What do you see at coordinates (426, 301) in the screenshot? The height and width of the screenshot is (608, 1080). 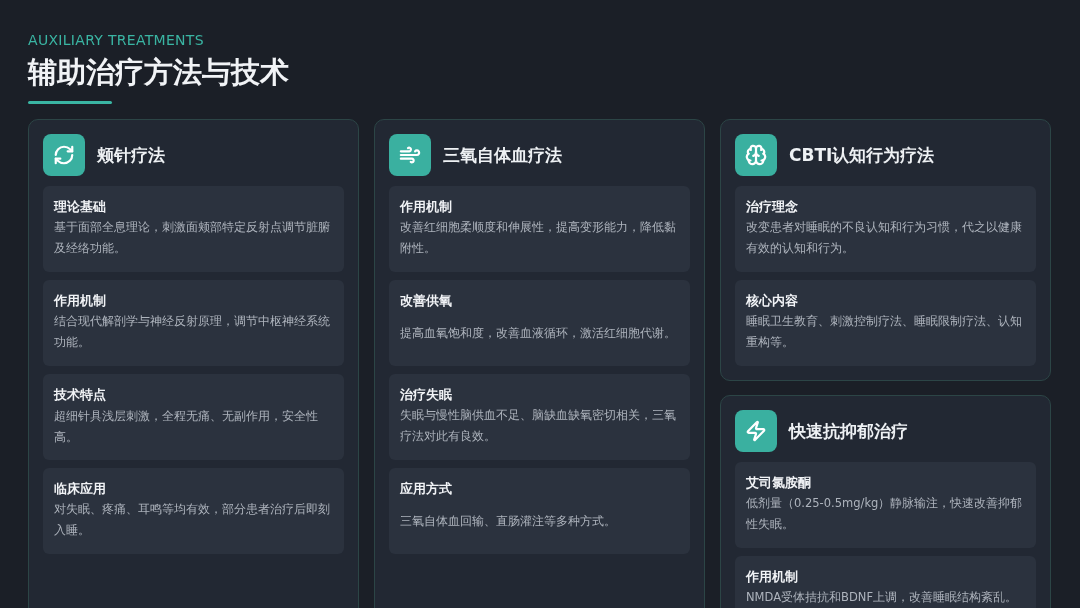 I see `panel-heading: 改善供氧` at bounding box center [426, 301].